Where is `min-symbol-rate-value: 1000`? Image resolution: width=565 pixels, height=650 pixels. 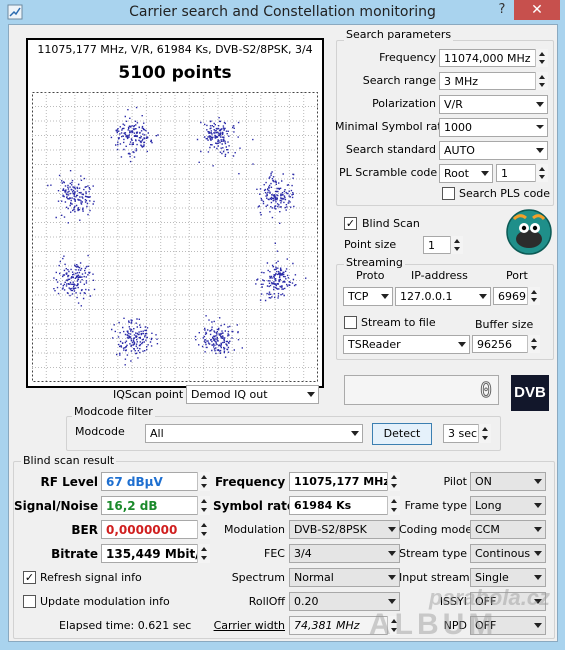
min-symbol-rate-value: 1000 is located at coordinates (458, 127).